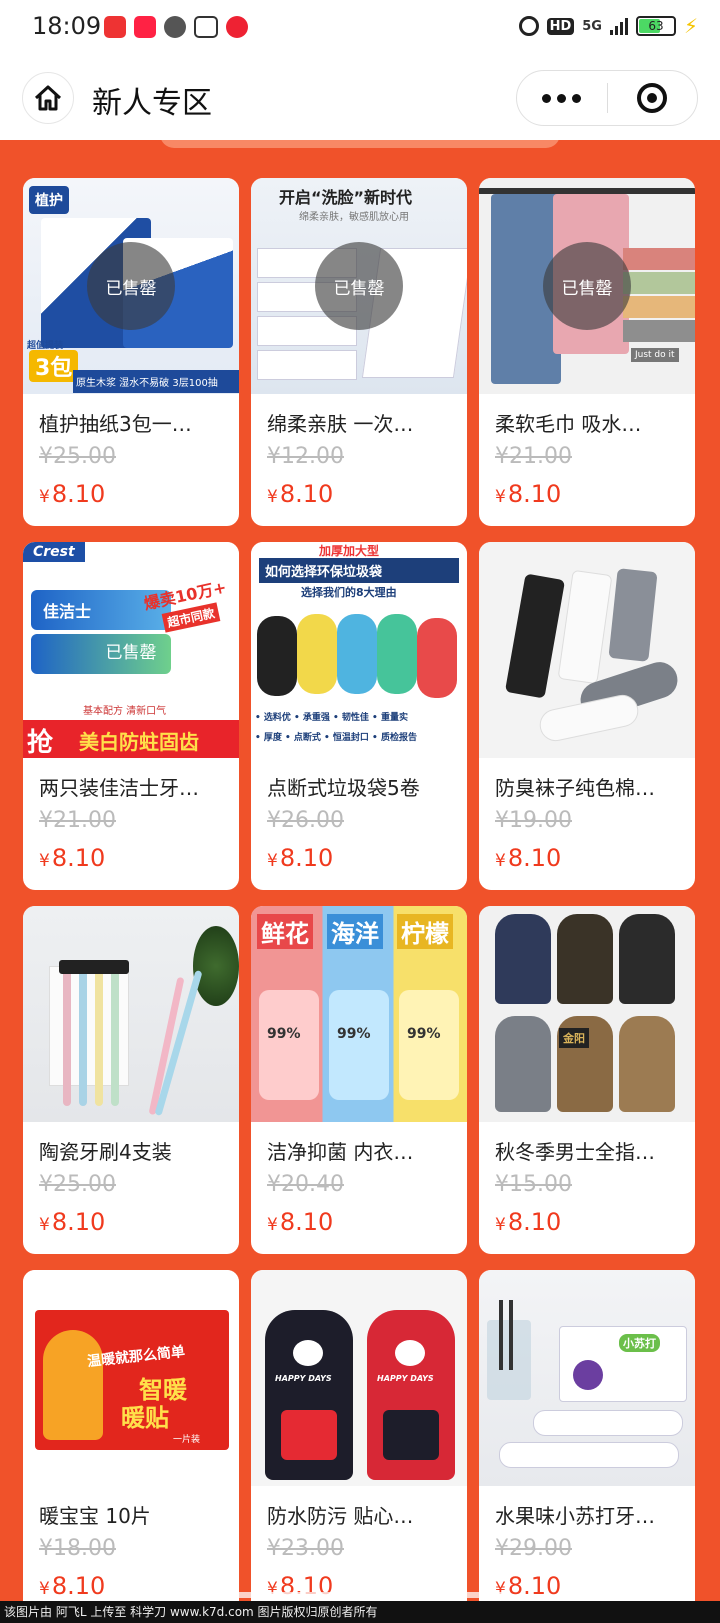 Image resolution: width=720 pixels, height=1623 pixels. I want to click on battery-level: 63, so click(656, 26).